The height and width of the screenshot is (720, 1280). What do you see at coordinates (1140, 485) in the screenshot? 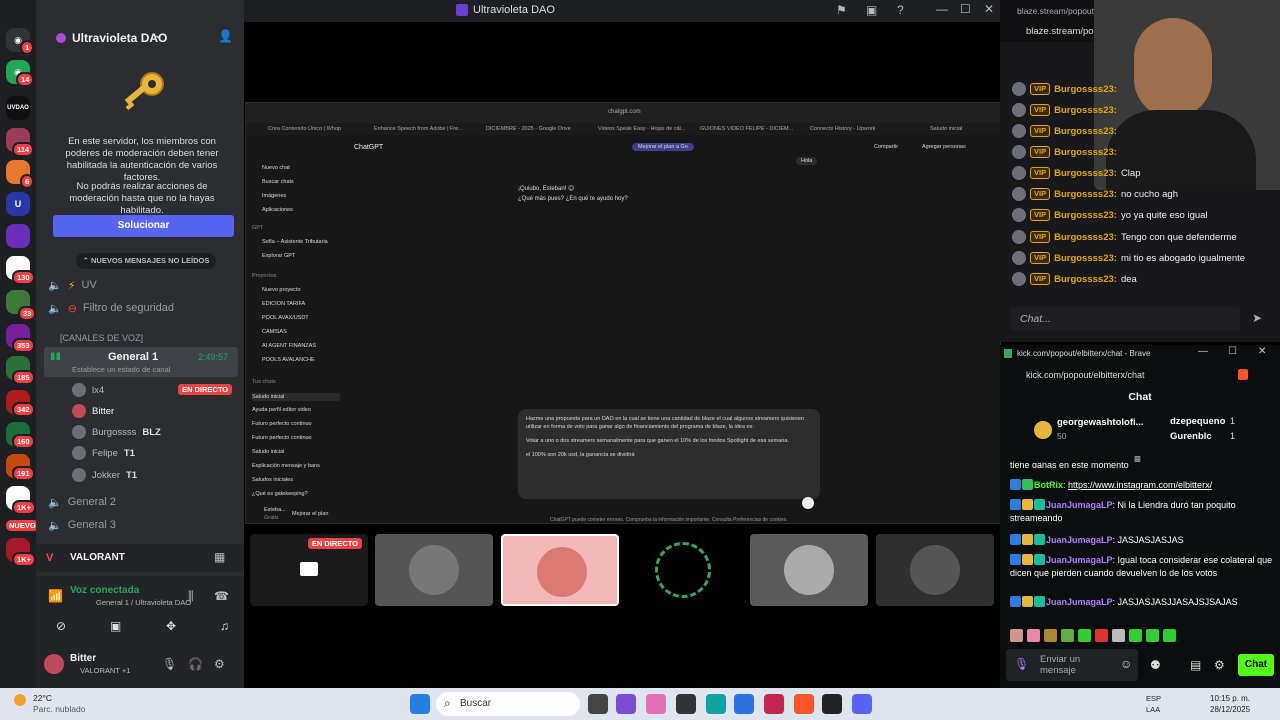
I see `chat-link: https://www.instagram.com/elbitterx/` at bounding box center [1140, 485].